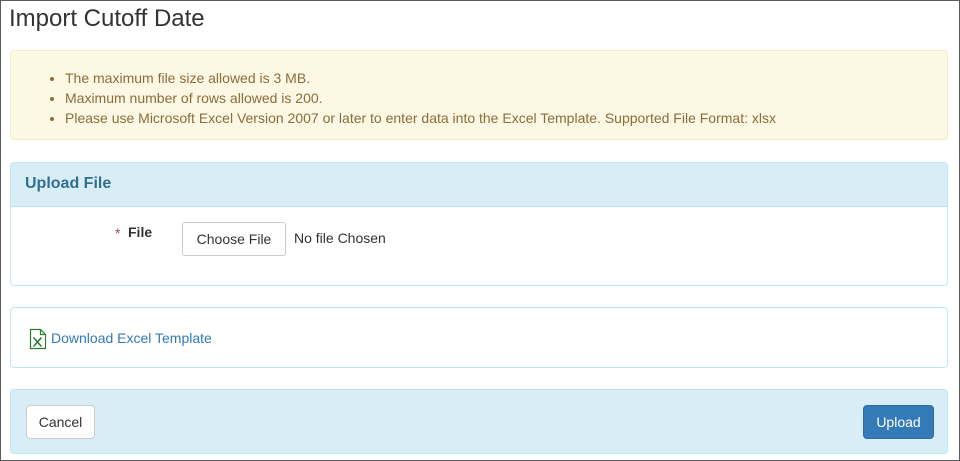 This screenshot has height=461, width=960. Describe the element at coordinates (131, 338) in the screenshot. I see `download-template-link: Download Excel Template` at that location.